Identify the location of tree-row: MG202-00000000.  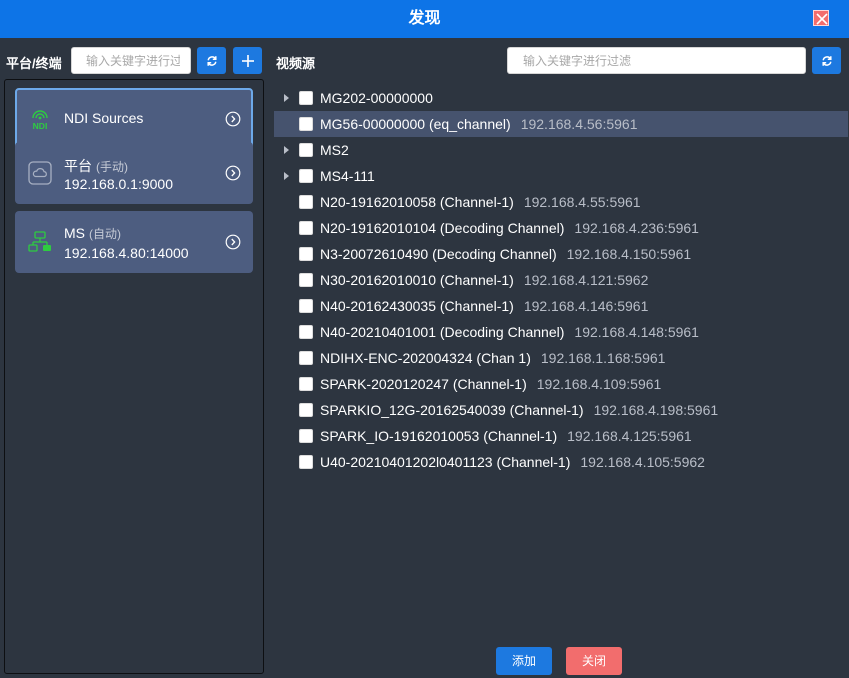
(561, 98).